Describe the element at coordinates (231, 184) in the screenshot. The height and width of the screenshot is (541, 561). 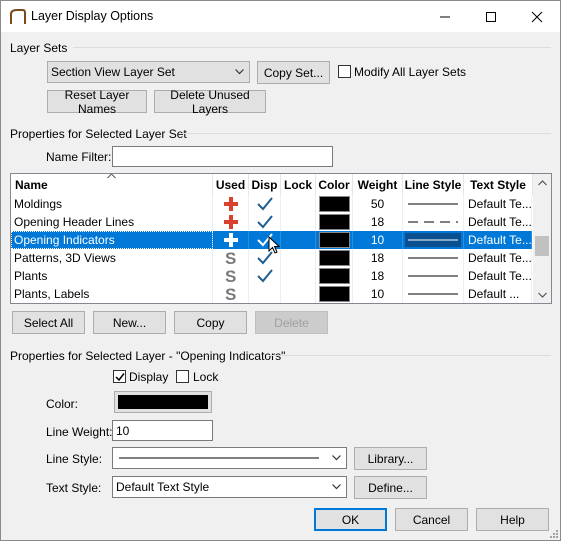
I see `column-header-used: Used` at that location.